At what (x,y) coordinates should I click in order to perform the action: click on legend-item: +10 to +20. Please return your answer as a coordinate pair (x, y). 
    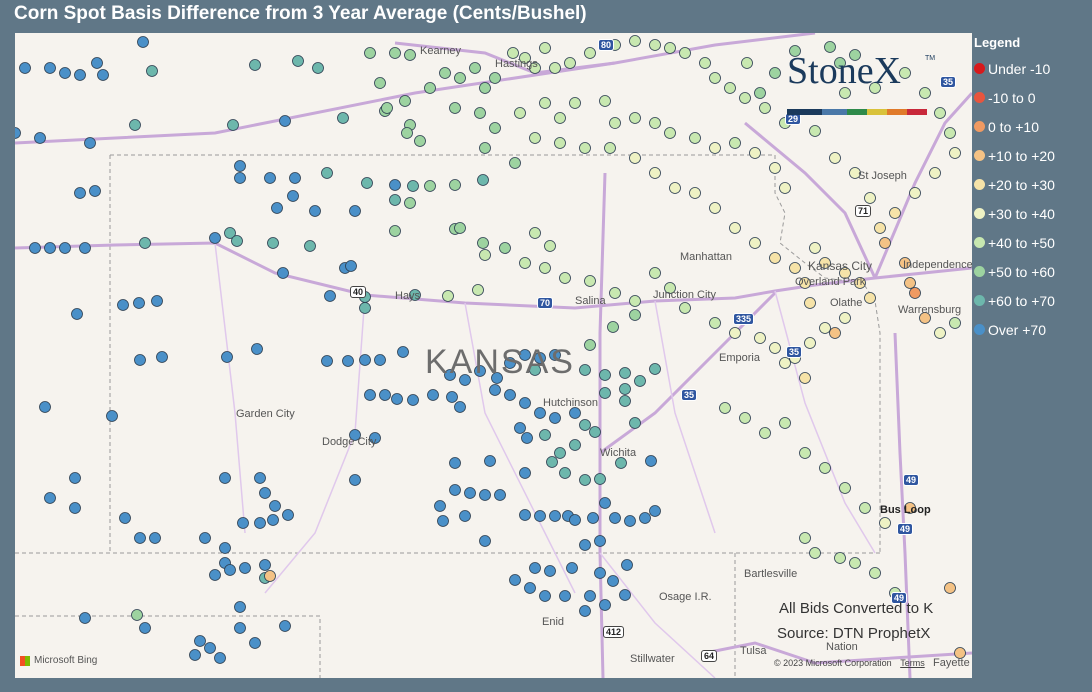
    Looking at the image, I should click on (1033, 155).